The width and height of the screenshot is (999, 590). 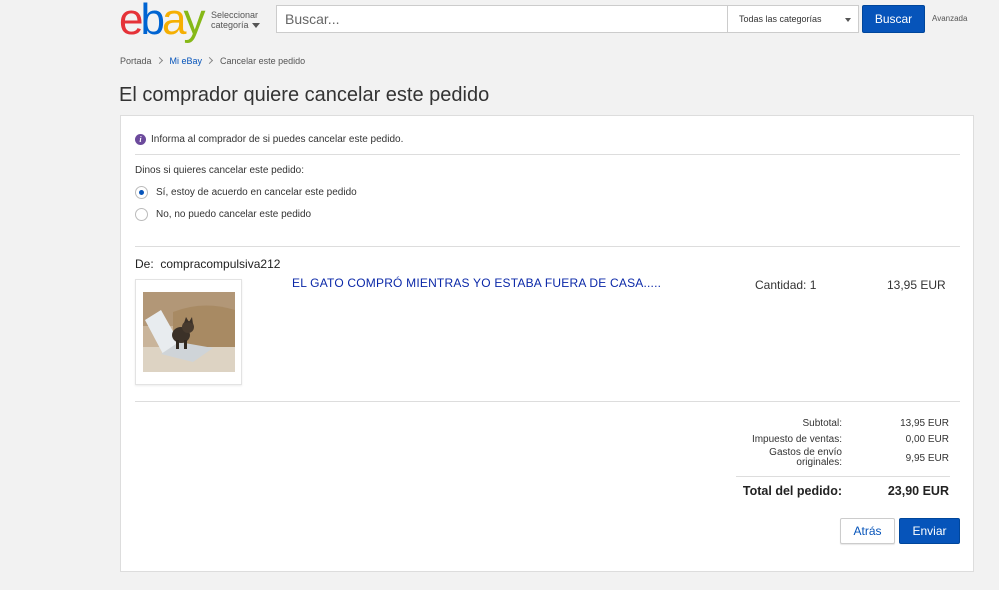 I want to click on logo-letter-y: y, so click(x=194, y=22).